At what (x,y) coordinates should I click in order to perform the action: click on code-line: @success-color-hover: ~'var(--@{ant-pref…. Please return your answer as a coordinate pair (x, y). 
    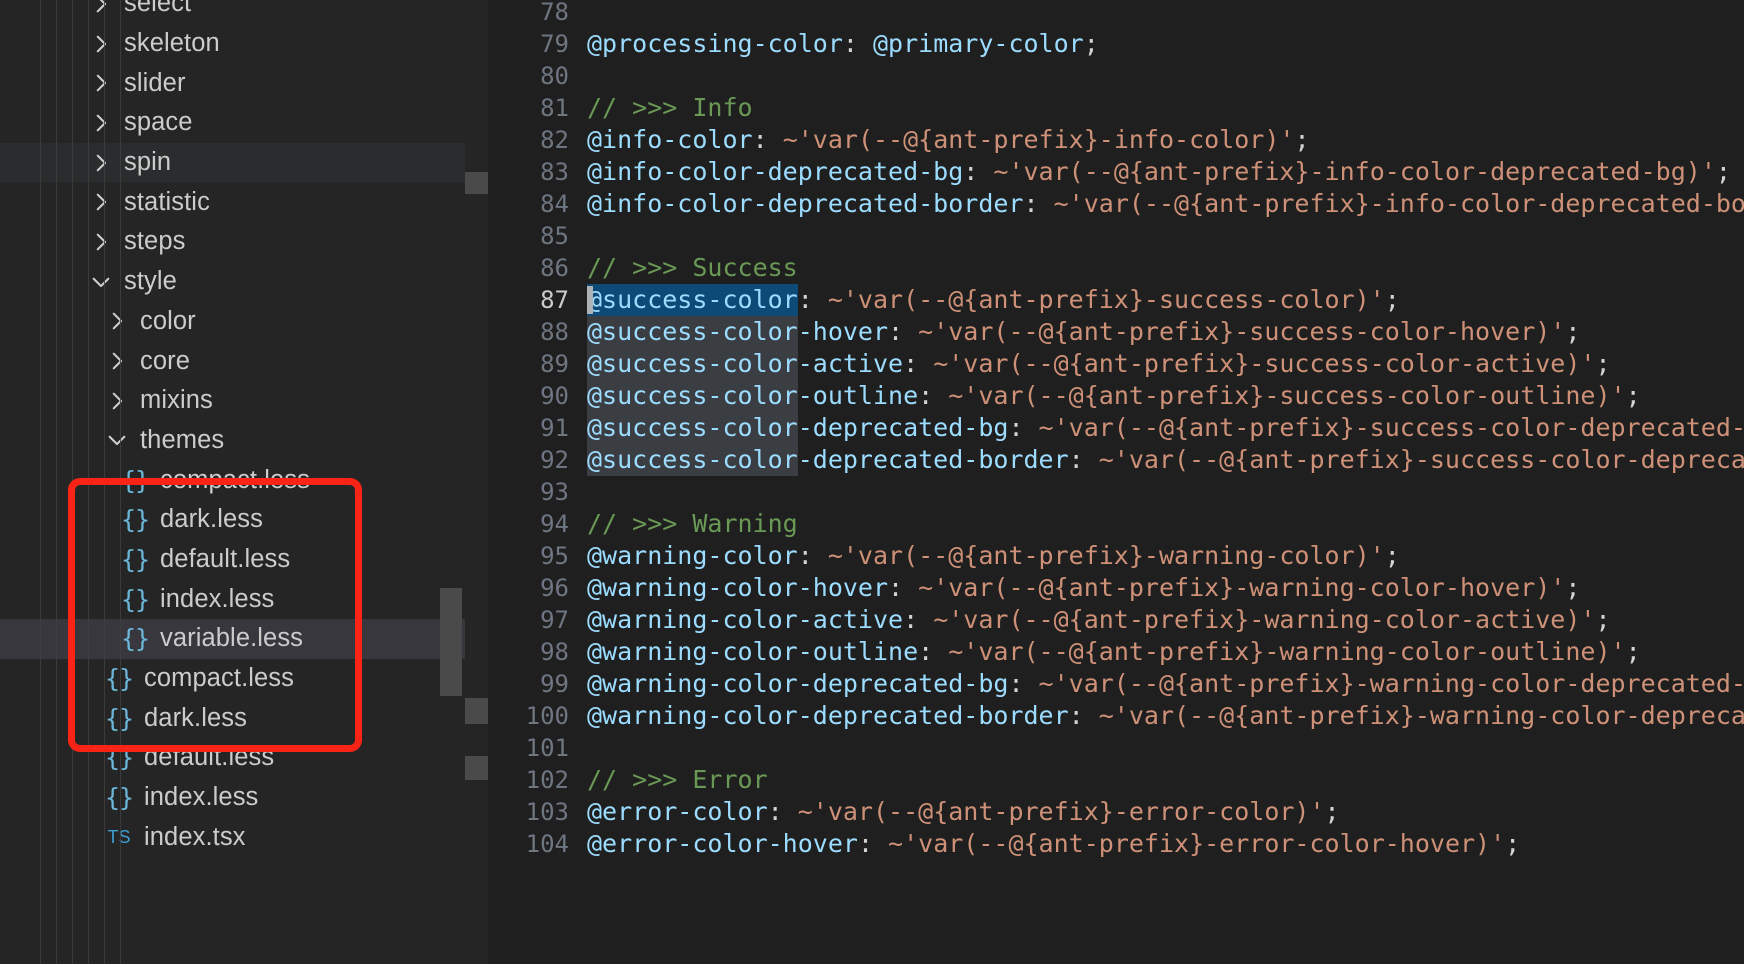
    Looking at the image, I should click on (1083, 332).